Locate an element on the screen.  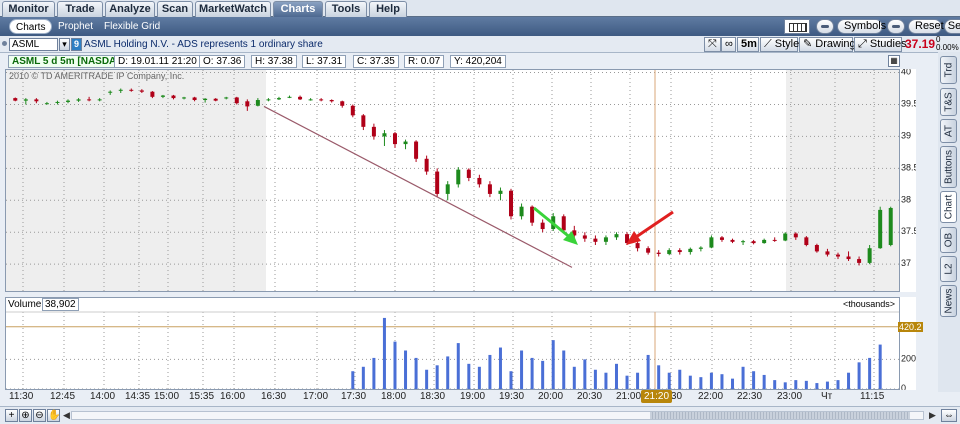
tab-tools: Tools is located at coordinates (346, 9).